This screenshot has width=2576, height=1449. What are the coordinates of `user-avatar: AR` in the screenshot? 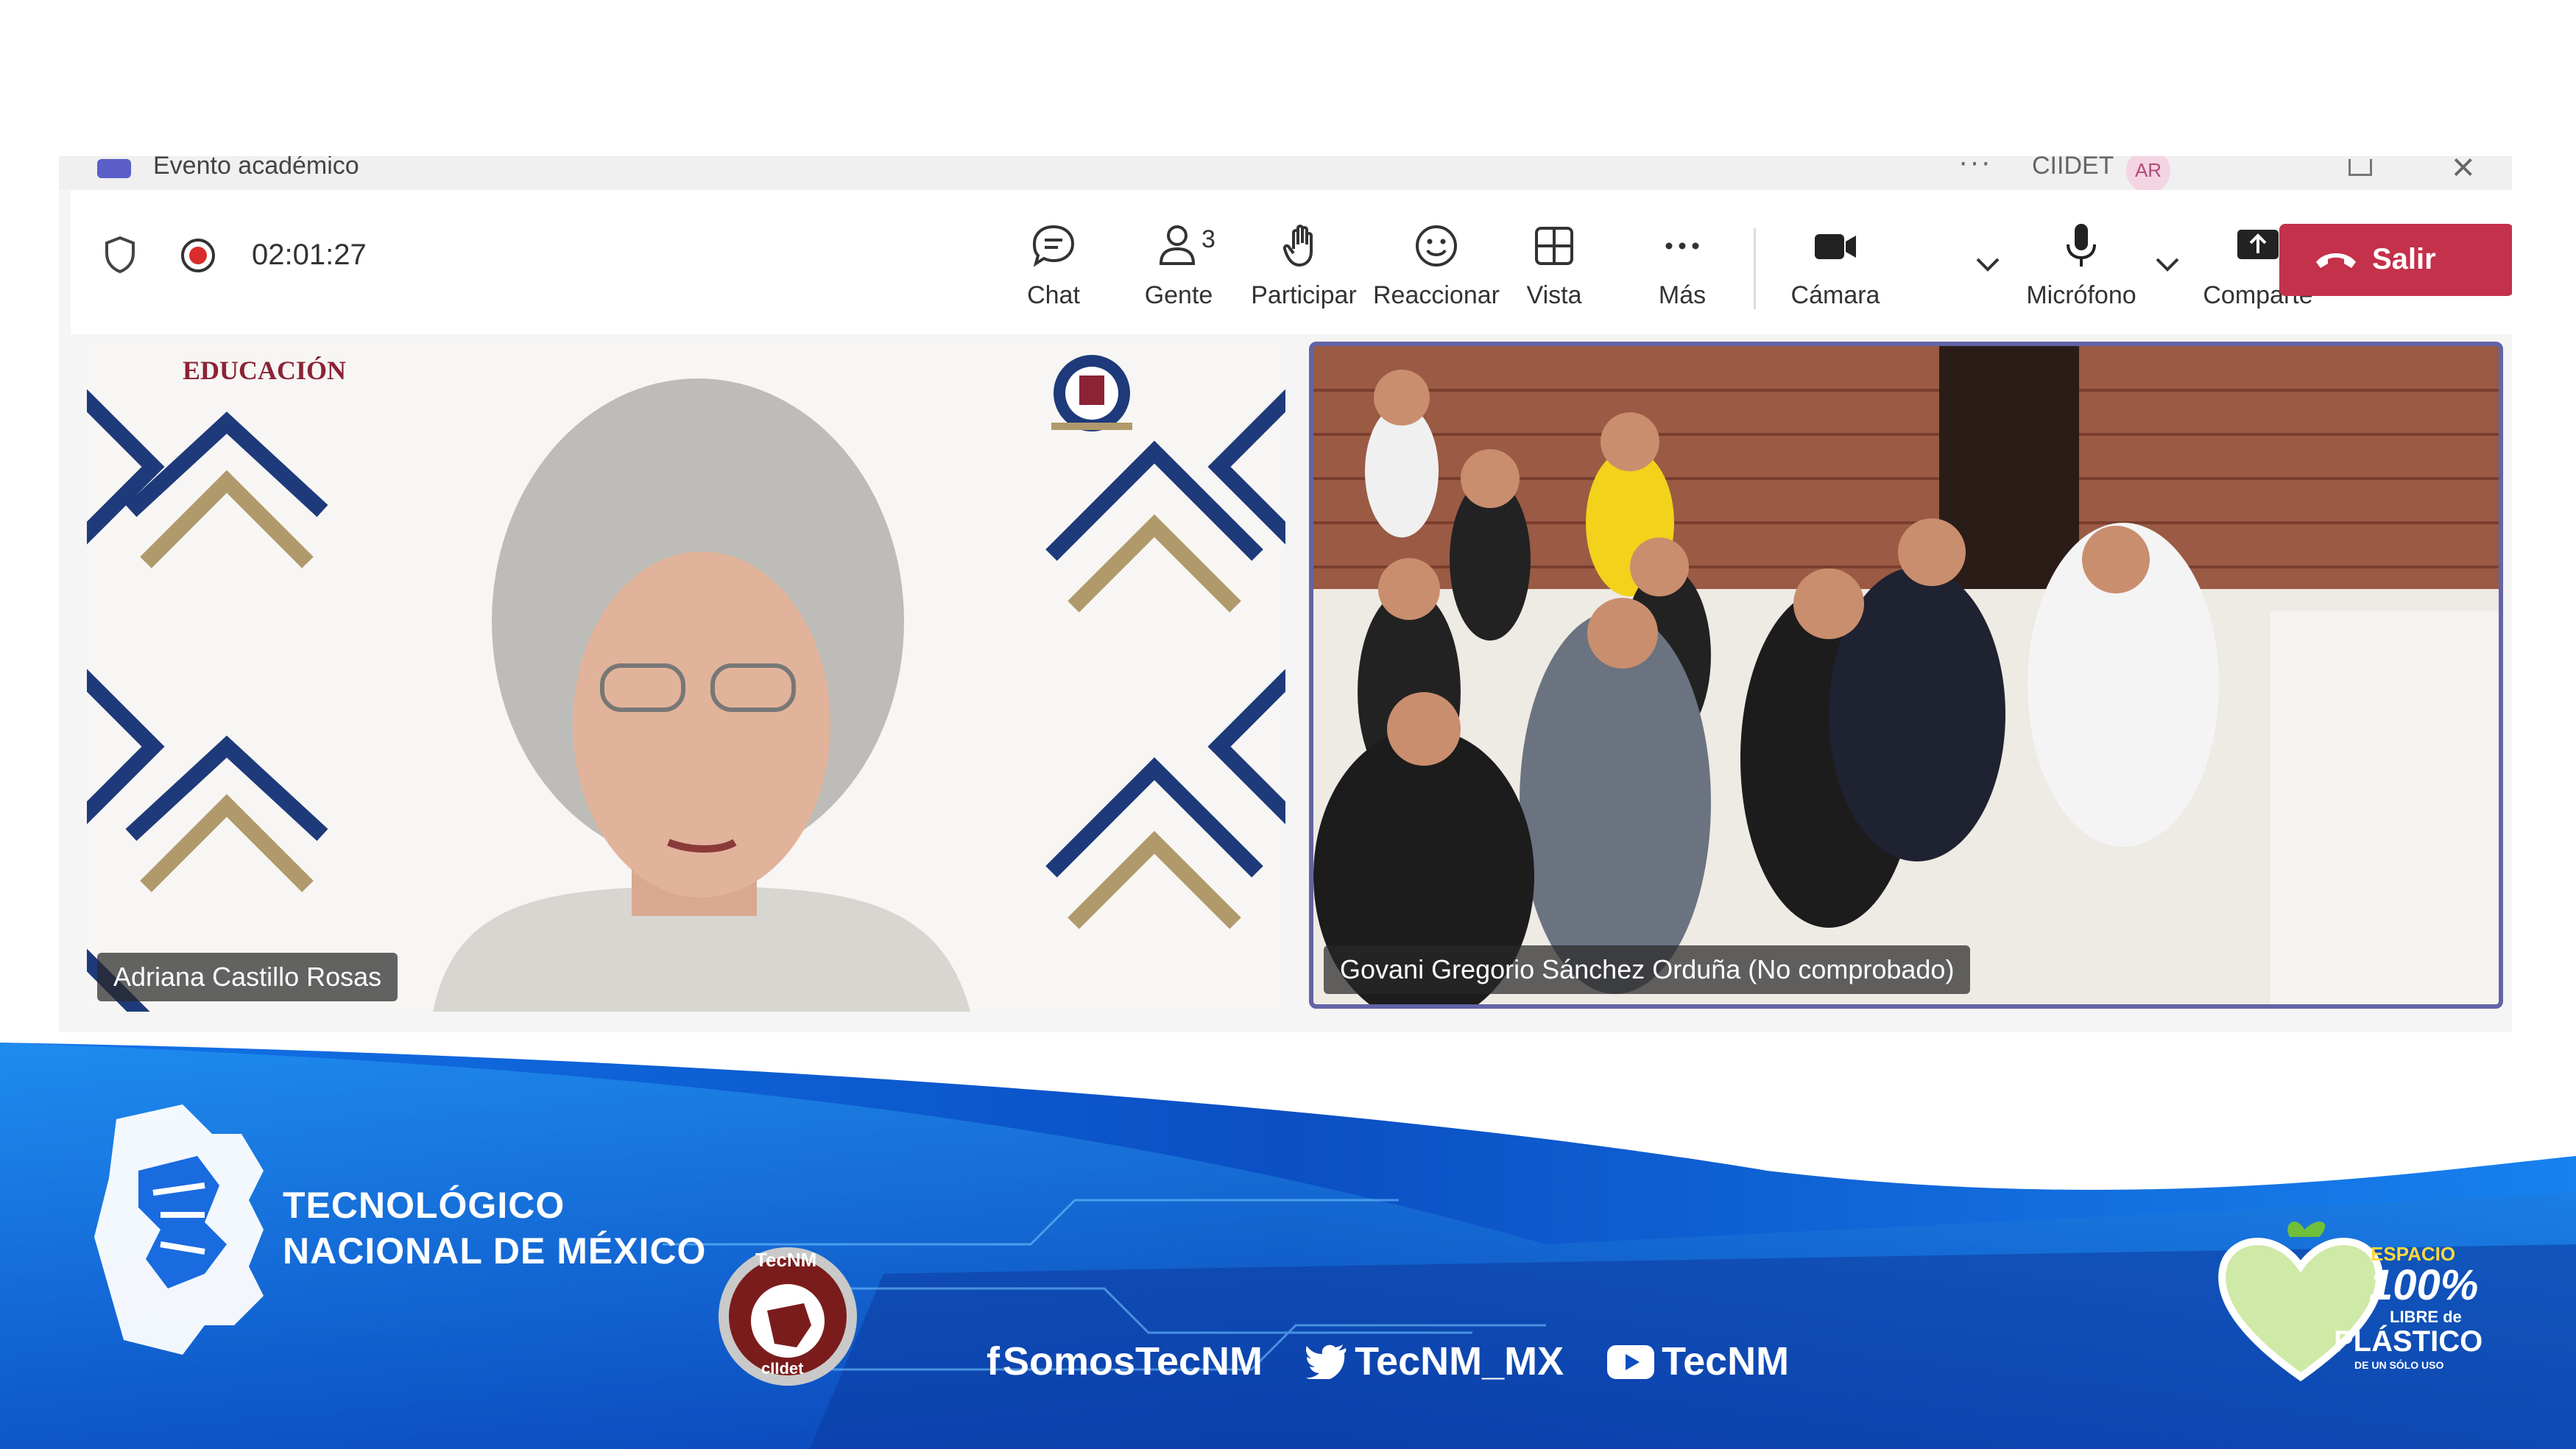 It's located at (2148, 174).